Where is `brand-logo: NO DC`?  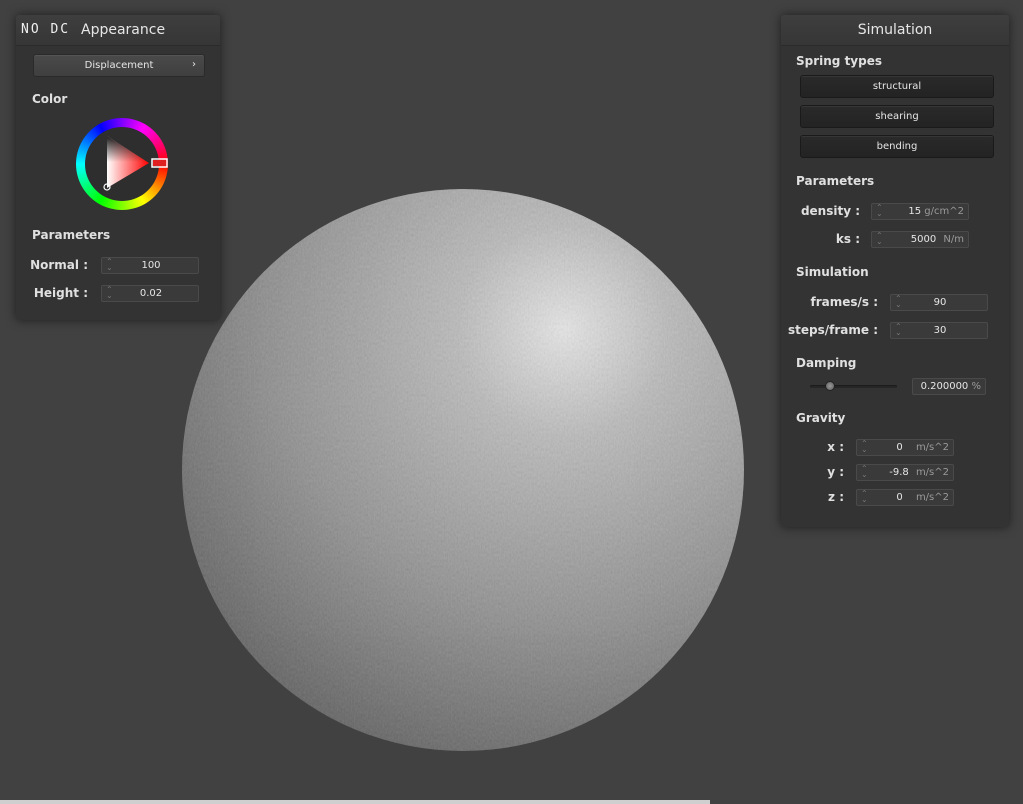 brand-logo: NO DC is located at coordinates (46, 29).